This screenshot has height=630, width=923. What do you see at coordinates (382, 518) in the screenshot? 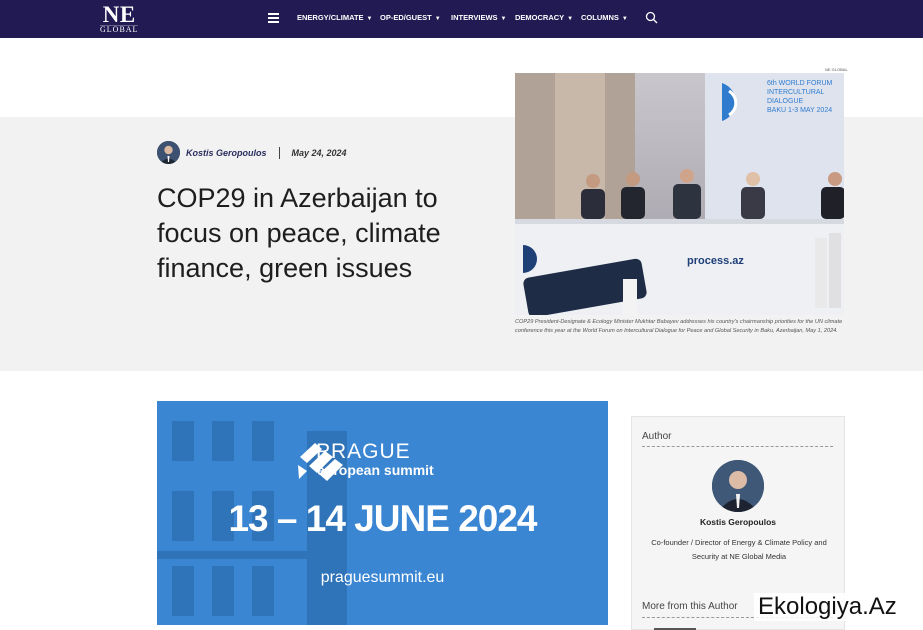
I see `banner-dates: 13 – 14 JUNE 2024` at bounding box center [382, 518].